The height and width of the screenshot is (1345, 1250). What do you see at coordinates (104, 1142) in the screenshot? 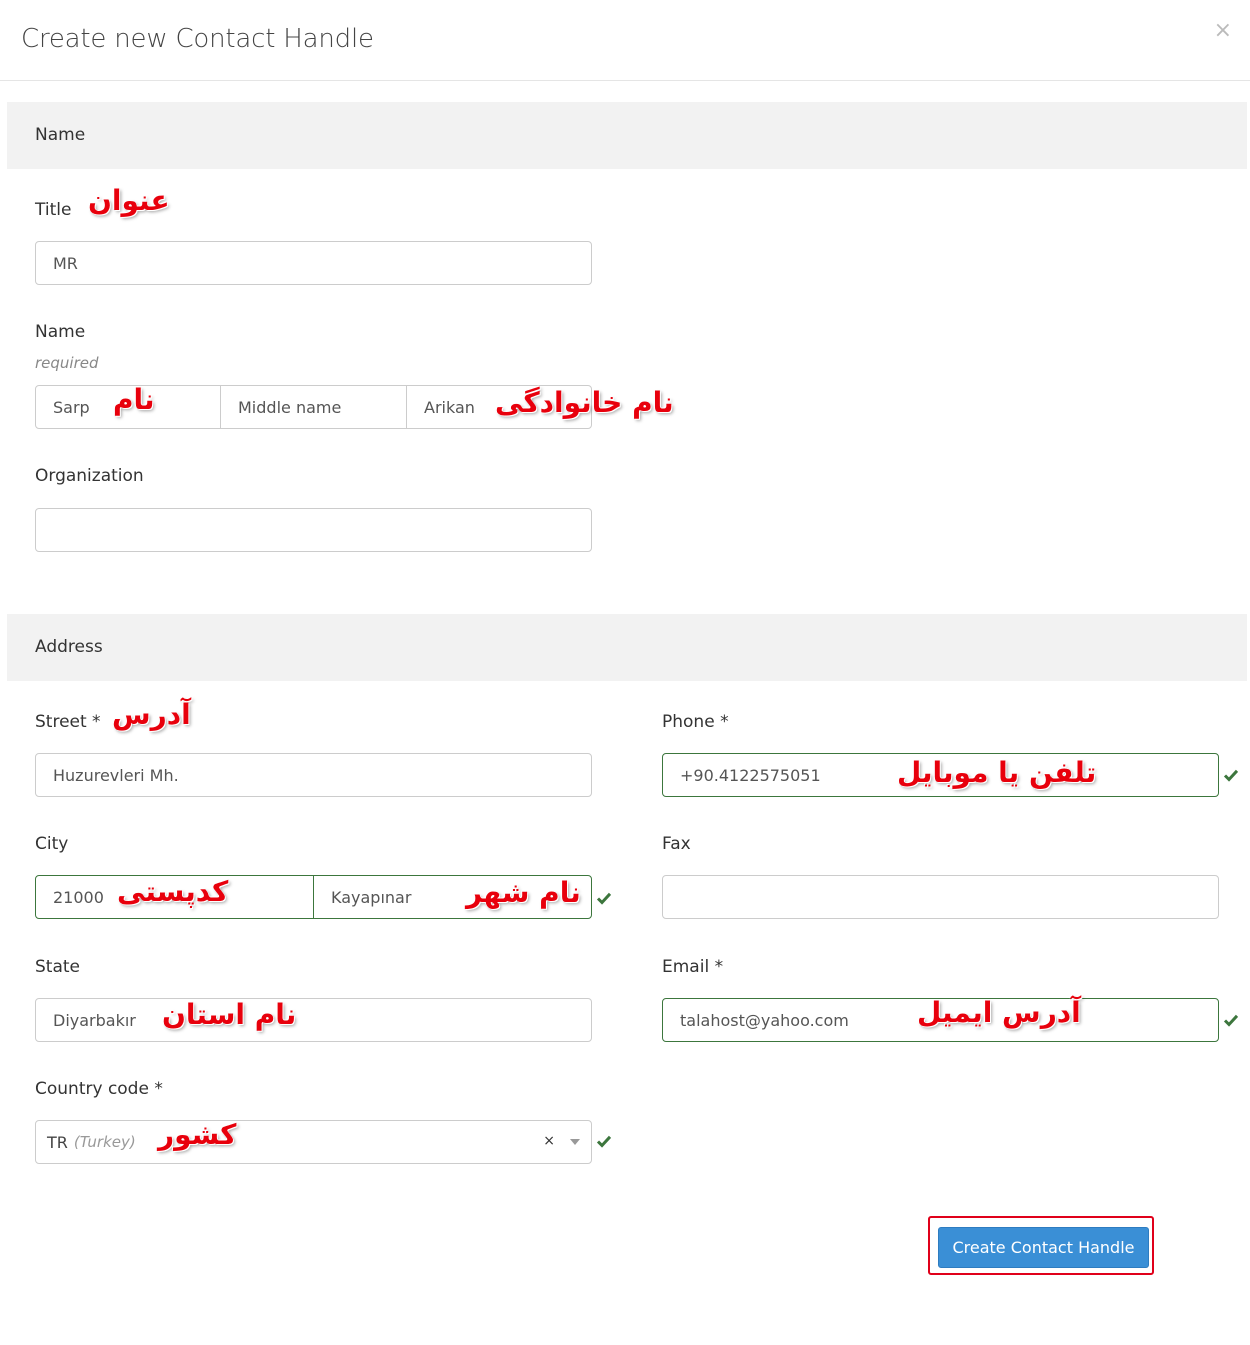
I see `country-name: (Turkey)` at bounding box center [104, 1142].